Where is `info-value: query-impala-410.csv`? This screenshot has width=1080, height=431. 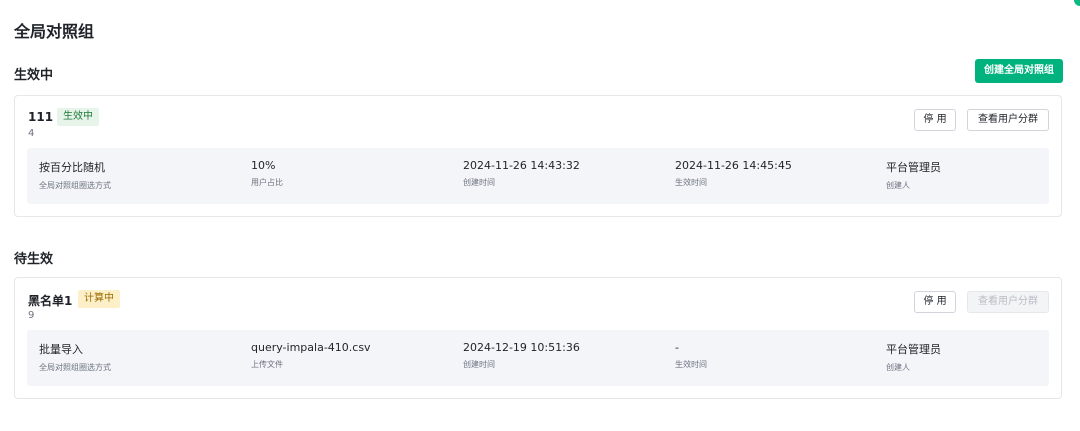 info-value: query-impala-410.csv is located at coordinates (311, 347).